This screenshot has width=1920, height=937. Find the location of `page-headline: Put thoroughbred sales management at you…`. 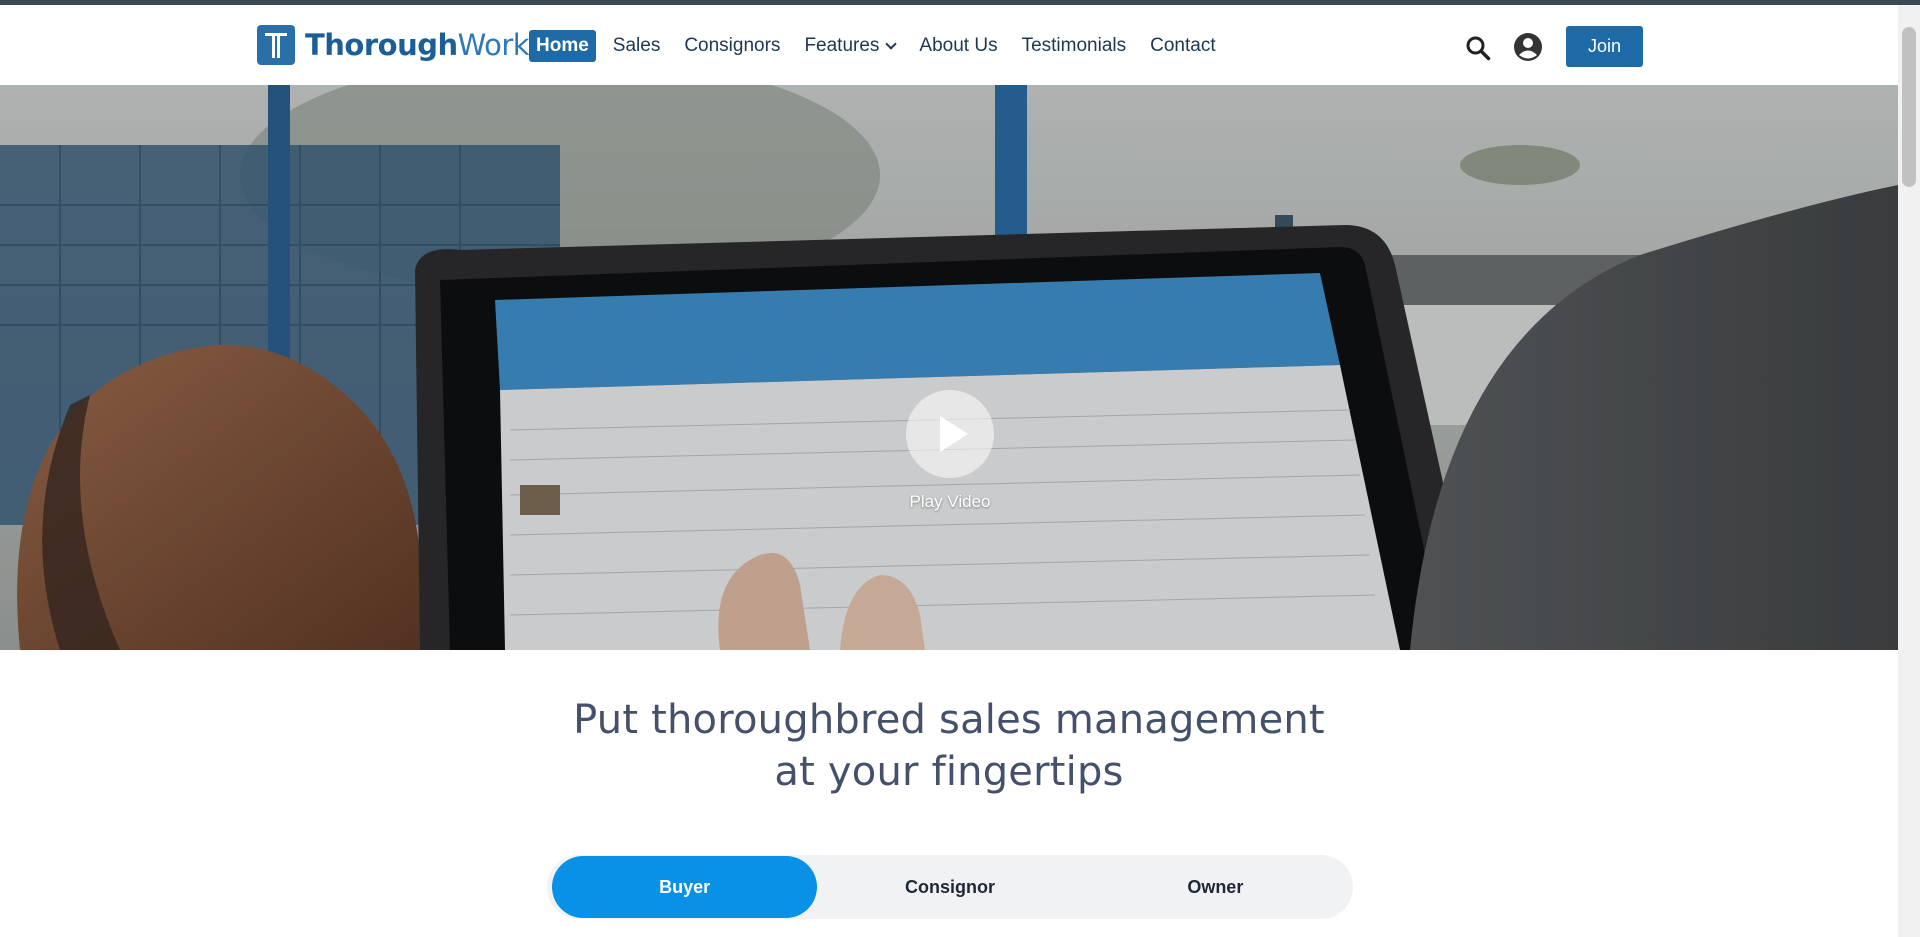

page-headline: Put thoroughbred sales management at you… is located at coordinates (949, 746).